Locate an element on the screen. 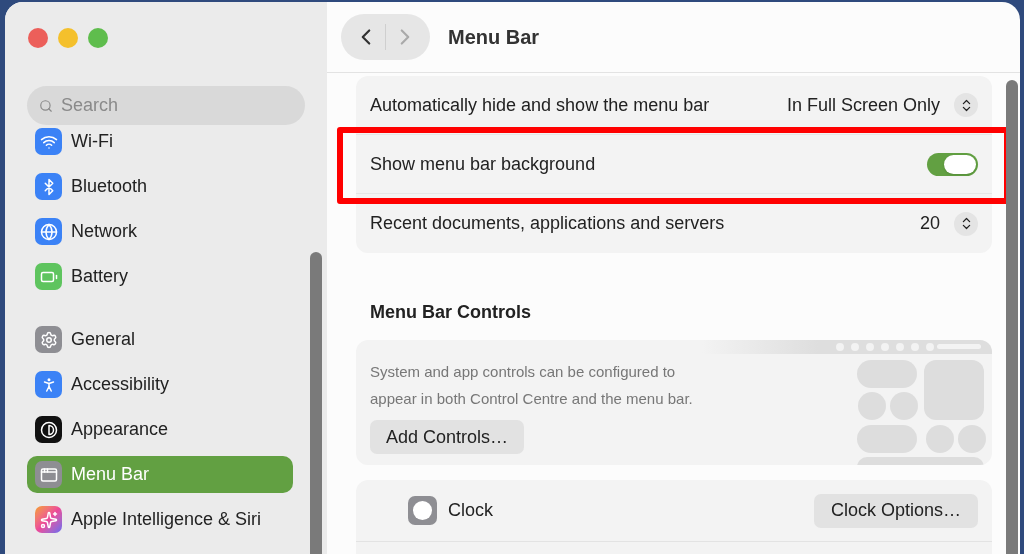 This screenshot has height=554, width=1024. close-button is located at coordinates (38, 38).